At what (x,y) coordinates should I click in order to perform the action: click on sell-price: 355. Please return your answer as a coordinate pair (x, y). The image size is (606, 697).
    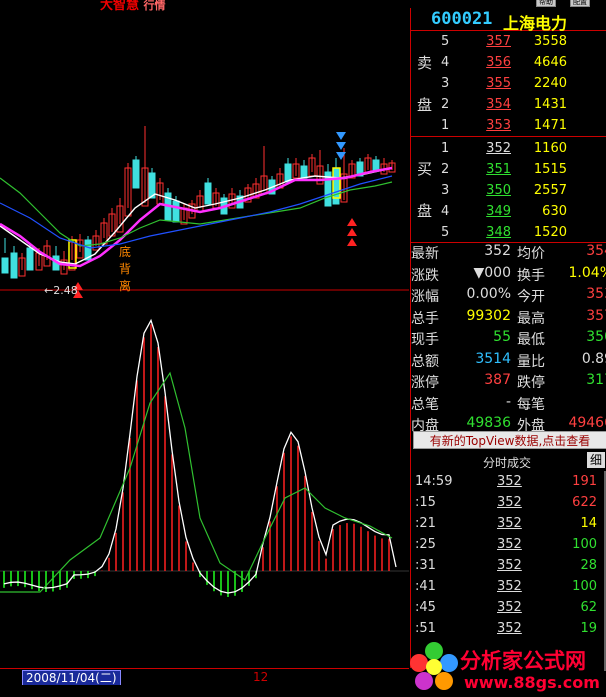
    Looking at the image, I should click on (498, 83).